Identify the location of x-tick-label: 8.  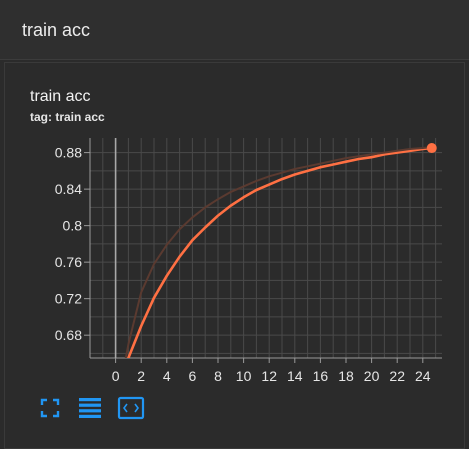
(218, 376).